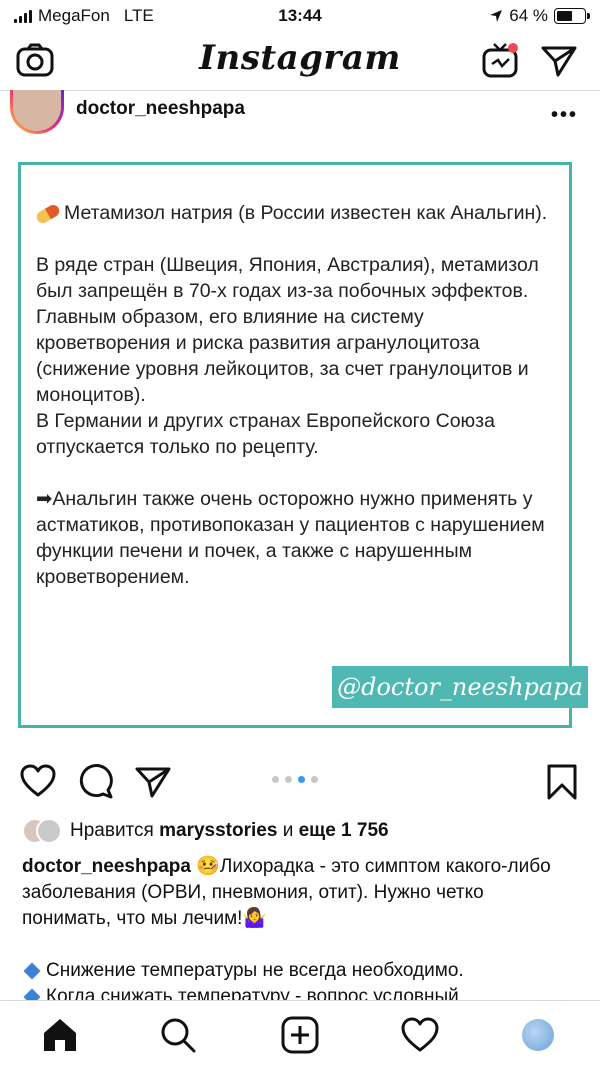 The image size is (600, 1067). Describe the element at coordinates (420, 1035) in the screenshot. I see `activity-icon` at that location.